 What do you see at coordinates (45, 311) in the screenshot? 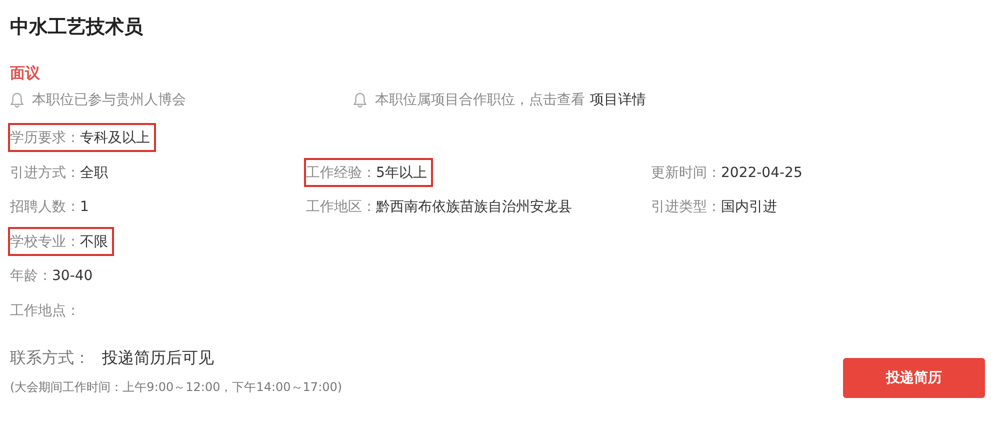
I see `field-label: 工作地点：` at bounding box center [45, 311].